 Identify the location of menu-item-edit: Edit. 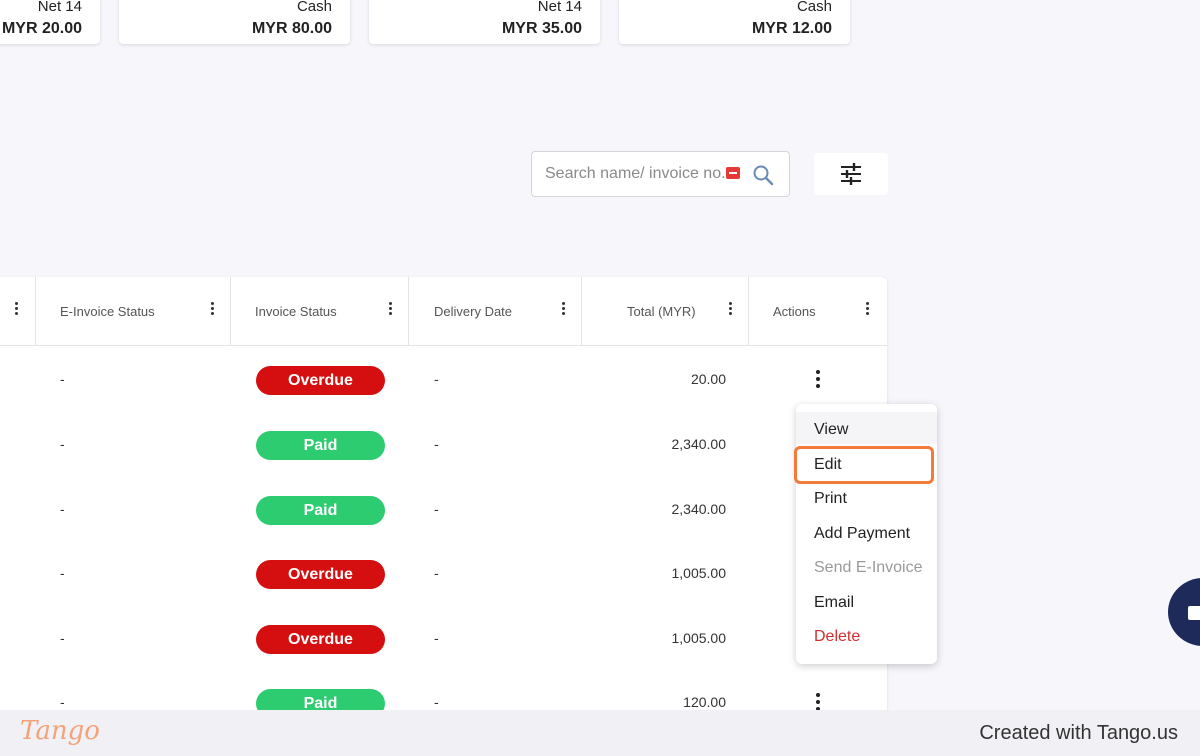
(828, 465).